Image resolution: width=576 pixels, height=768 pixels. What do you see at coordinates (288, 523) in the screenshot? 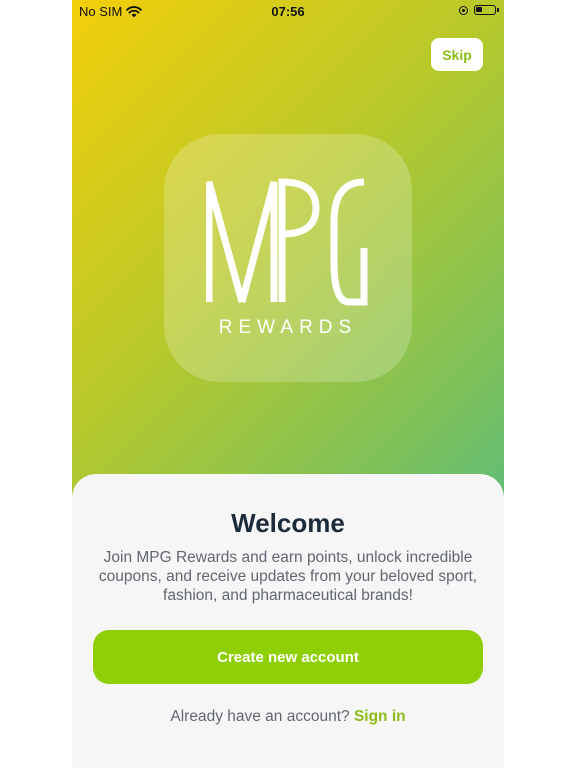
I see `welcome-title: Welcome` at bounding box center [288, 523].